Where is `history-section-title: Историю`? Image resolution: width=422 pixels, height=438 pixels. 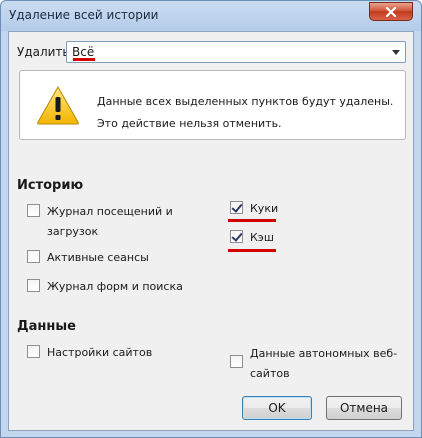
history-section-title: Историю is located at coordinates (50, 185).